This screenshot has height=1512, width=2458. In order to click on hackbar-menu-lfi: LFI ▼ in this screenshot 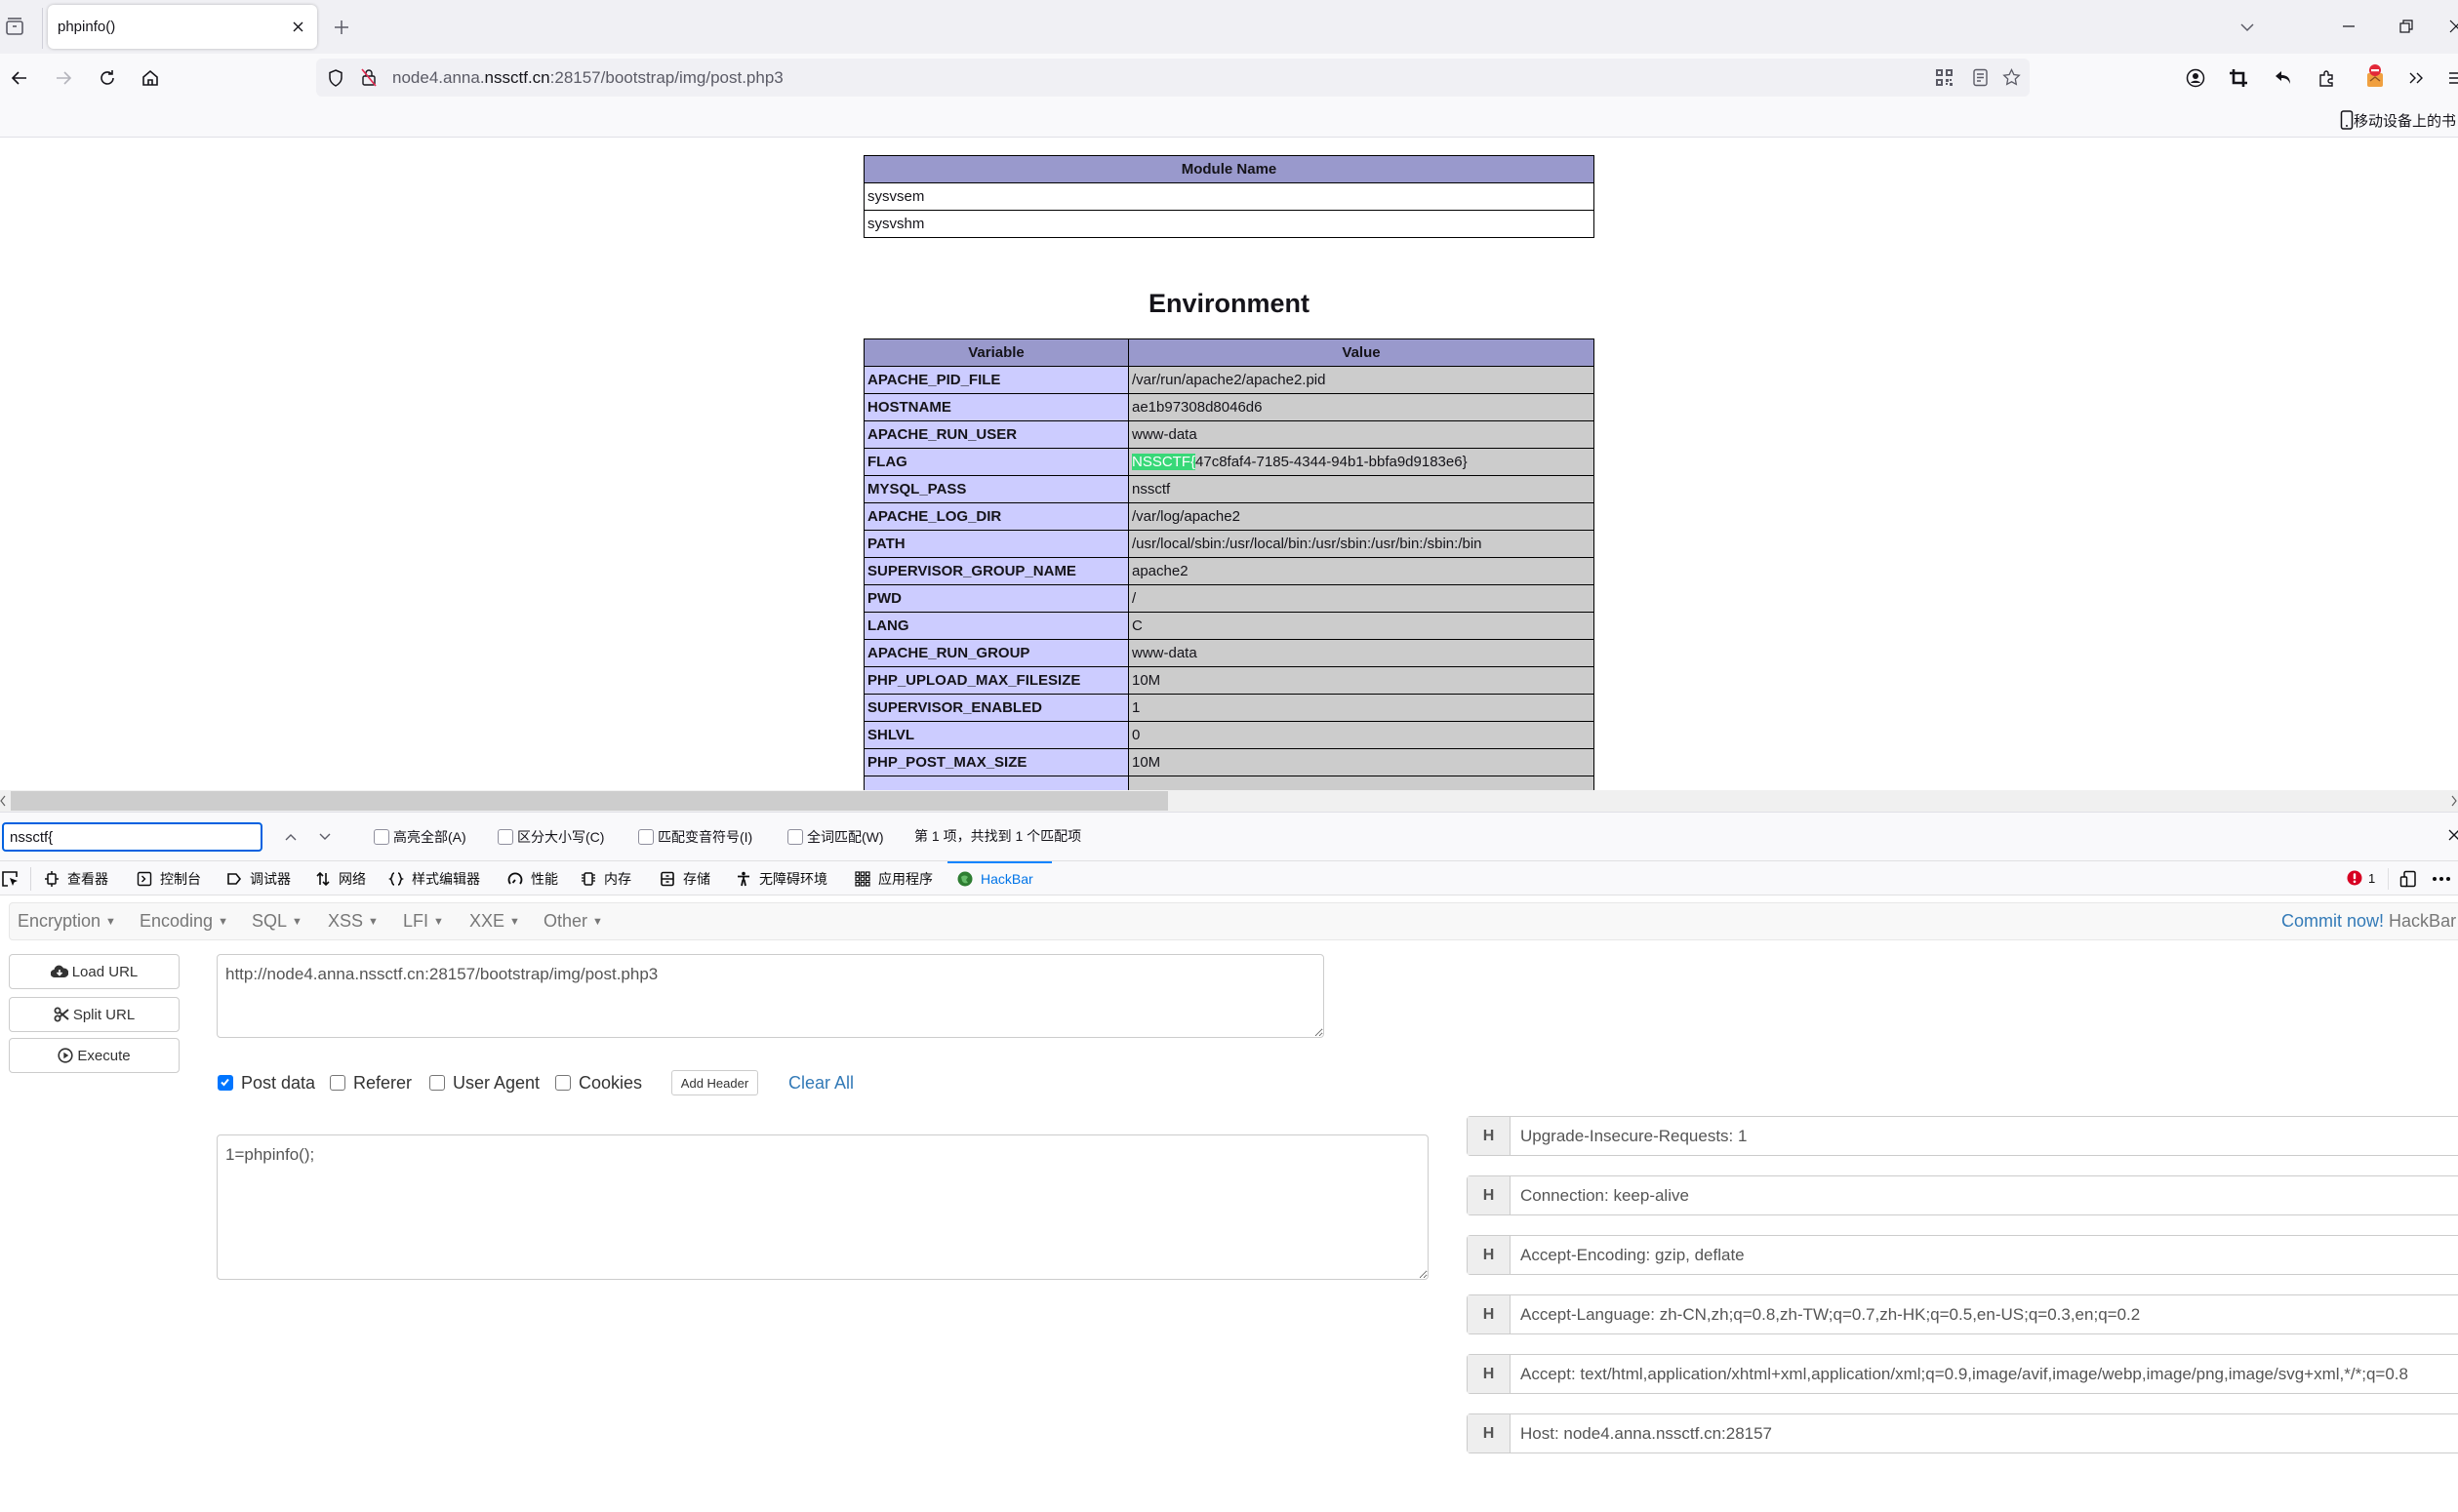, I will do `click(423, 921)`.